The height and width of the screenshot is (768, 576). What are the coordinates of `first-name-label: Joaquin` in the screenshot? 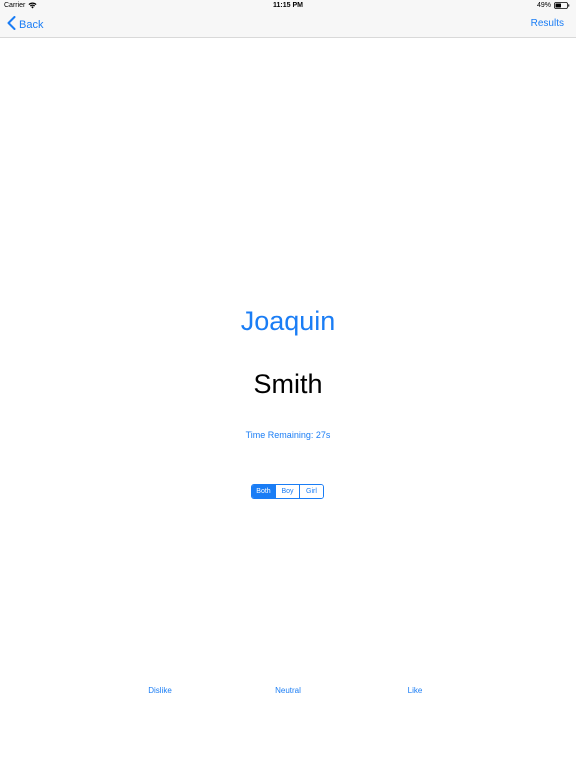 It's located at (288, 321).